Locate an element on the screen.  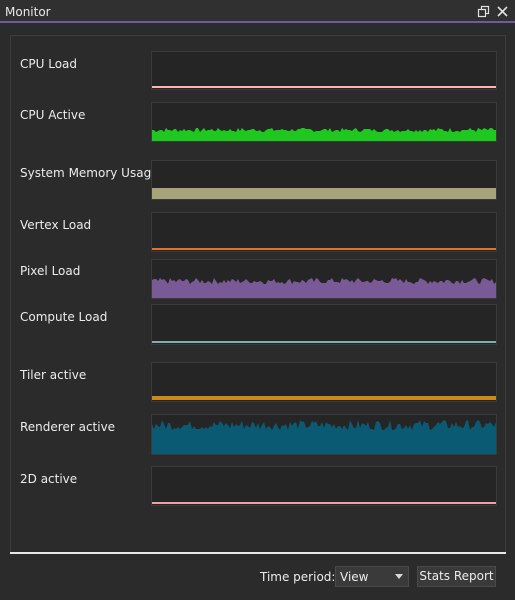
metric-graph-tiler-active is located at coordinates (324, 382).